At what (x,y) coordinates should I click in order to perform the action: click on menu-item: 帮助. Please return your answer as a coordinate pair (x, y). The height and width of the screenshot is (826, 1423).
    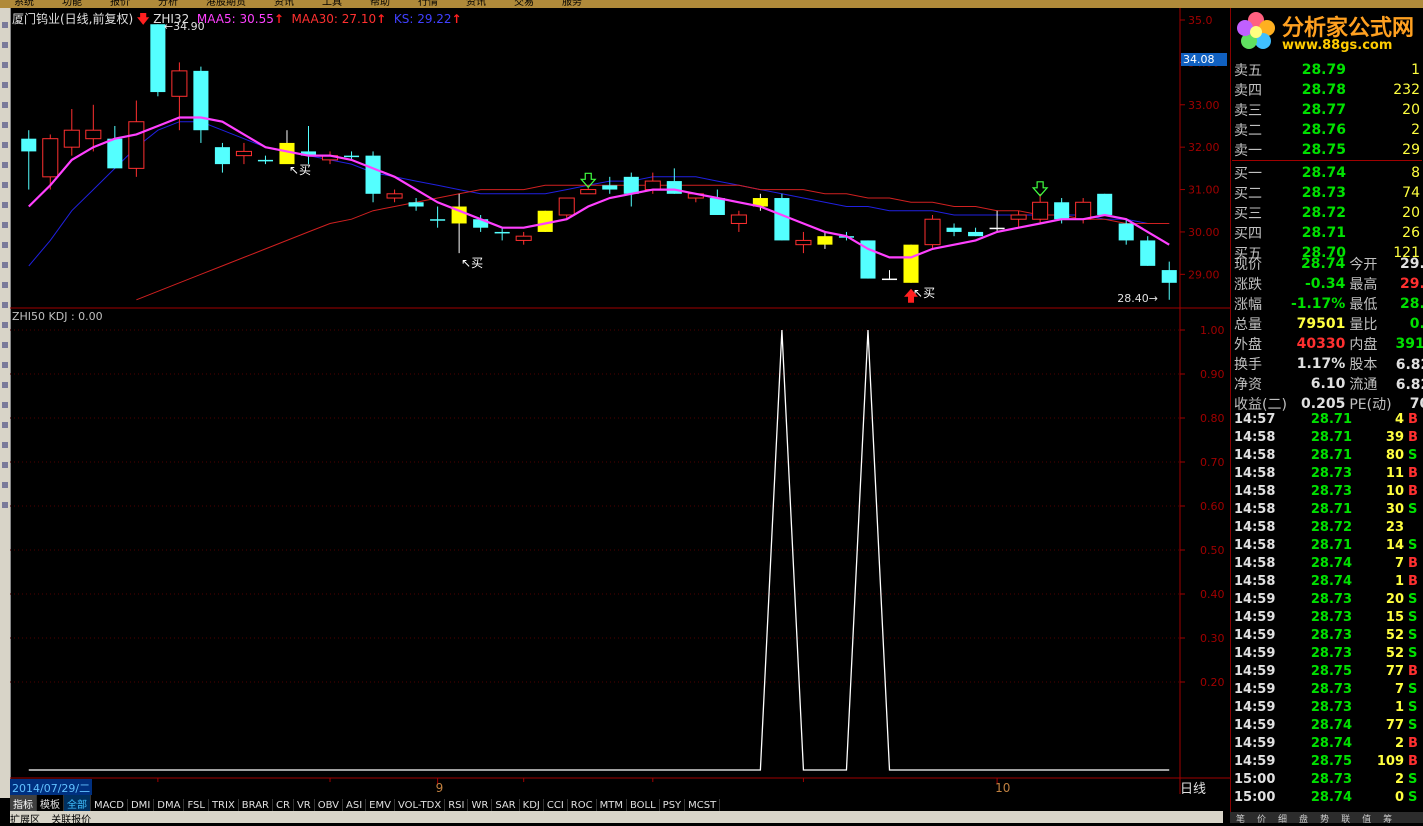
    Looking at the image, I should click on (380, 4).